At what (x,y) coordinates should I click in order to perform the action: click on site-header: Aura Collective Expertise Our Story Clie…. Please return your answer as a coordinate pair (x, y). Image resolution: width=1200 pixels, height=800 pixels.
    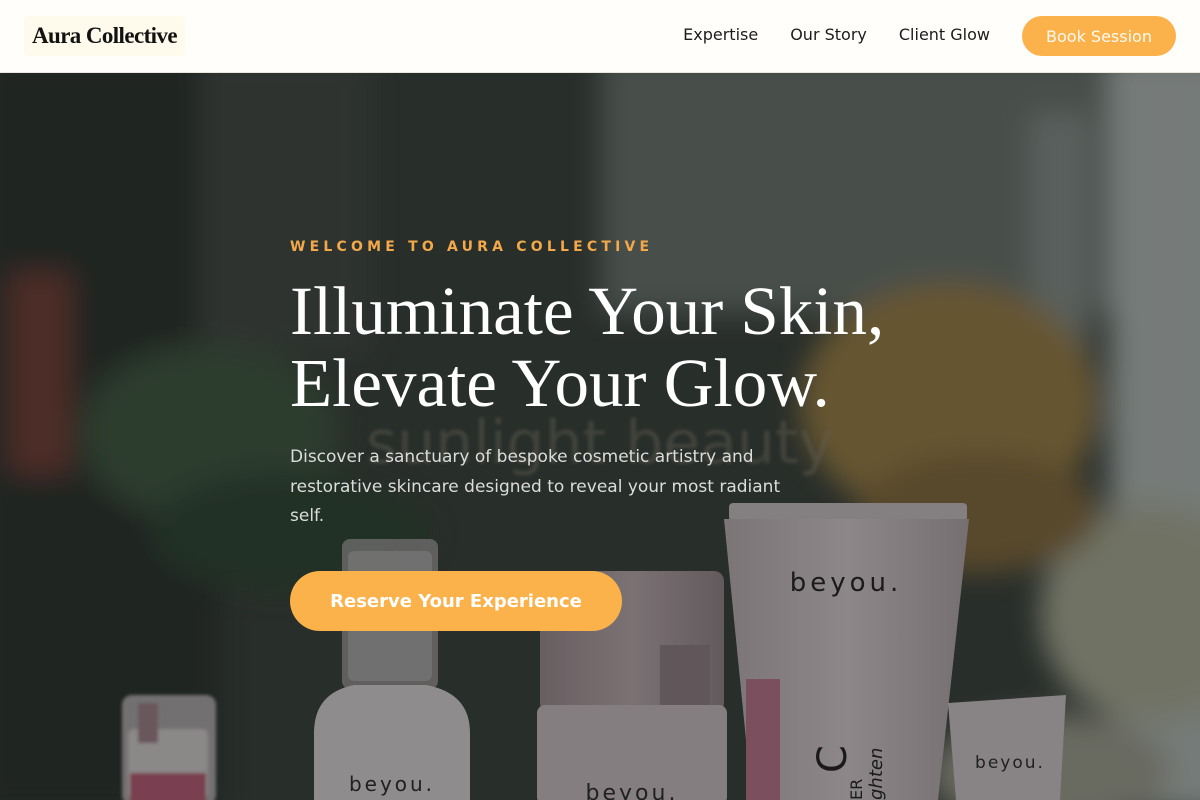
    Looking at the image, I should click on (600, 36).